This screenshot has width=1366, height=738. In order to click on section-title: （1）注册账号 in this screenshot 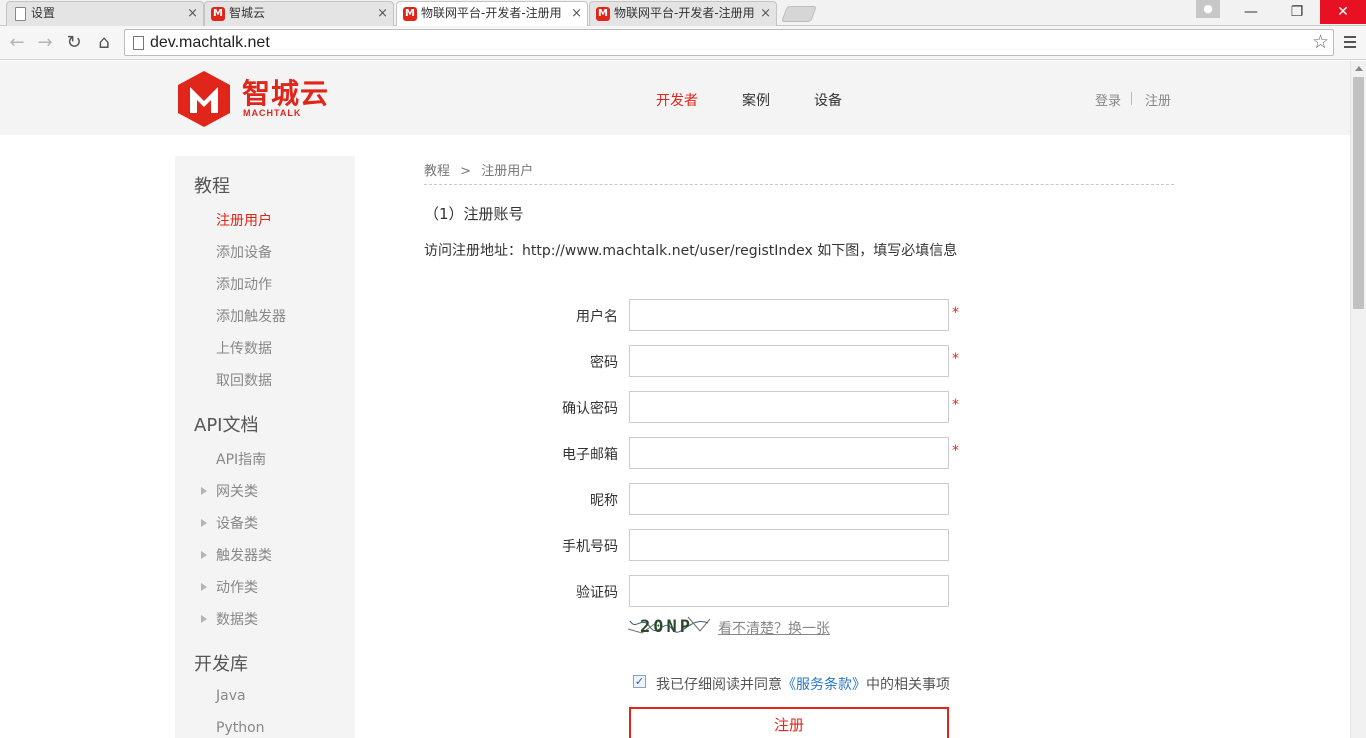, I will do `click(474, 214)`.